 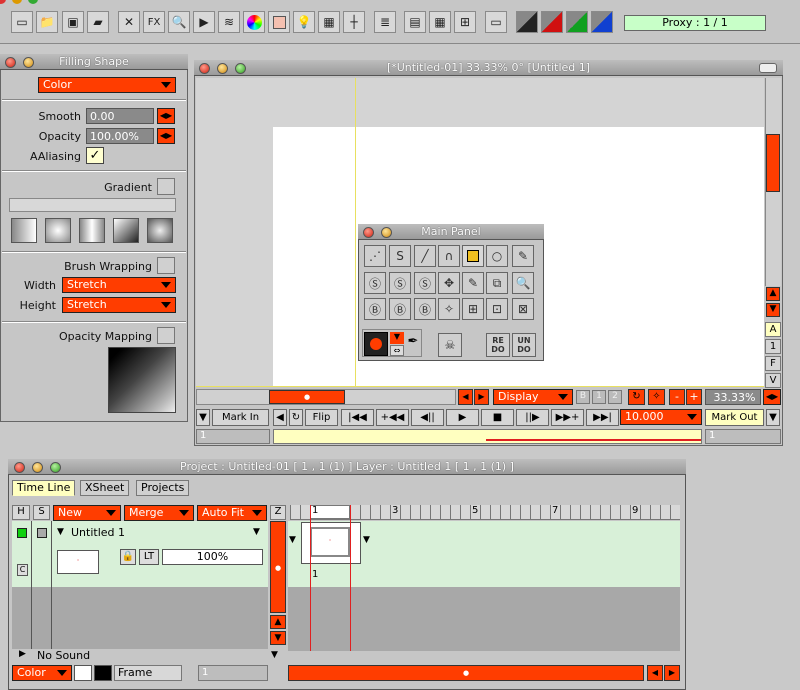 I want to click on brush-wrapping-toggle, so click(x=166, y=265).